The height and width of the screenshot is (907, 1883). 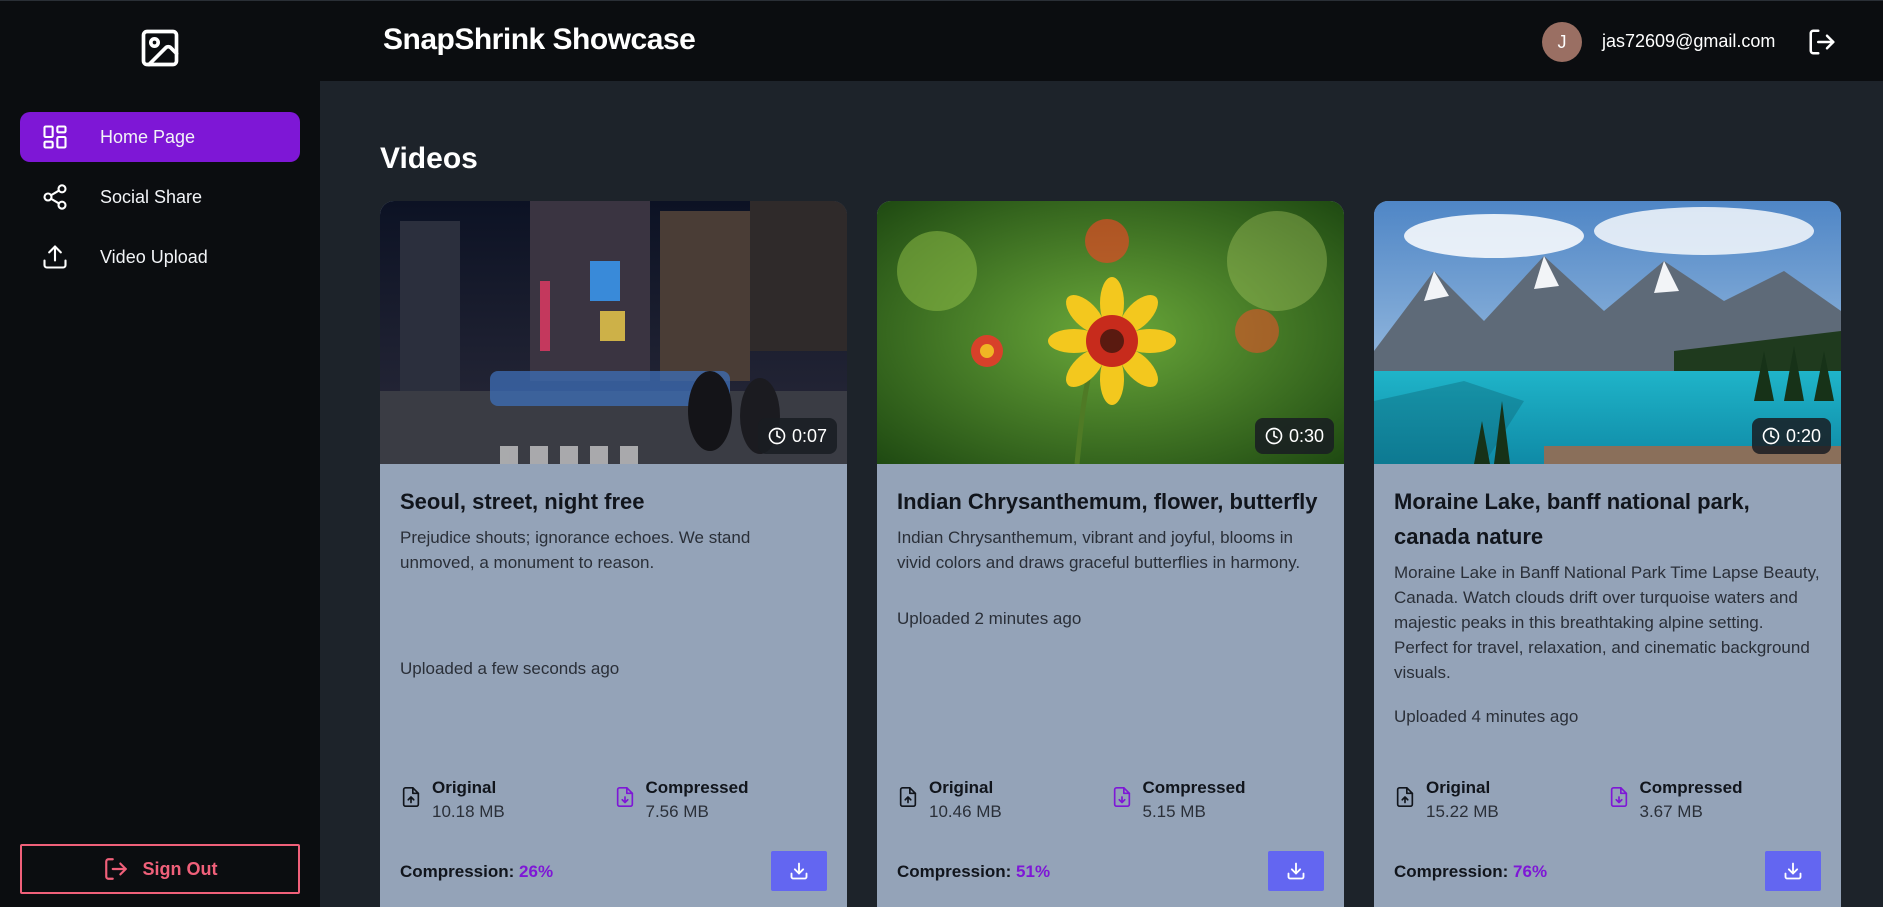 I want to click on compression-ratio: Compression: 51%, so click(x=973, y=872).